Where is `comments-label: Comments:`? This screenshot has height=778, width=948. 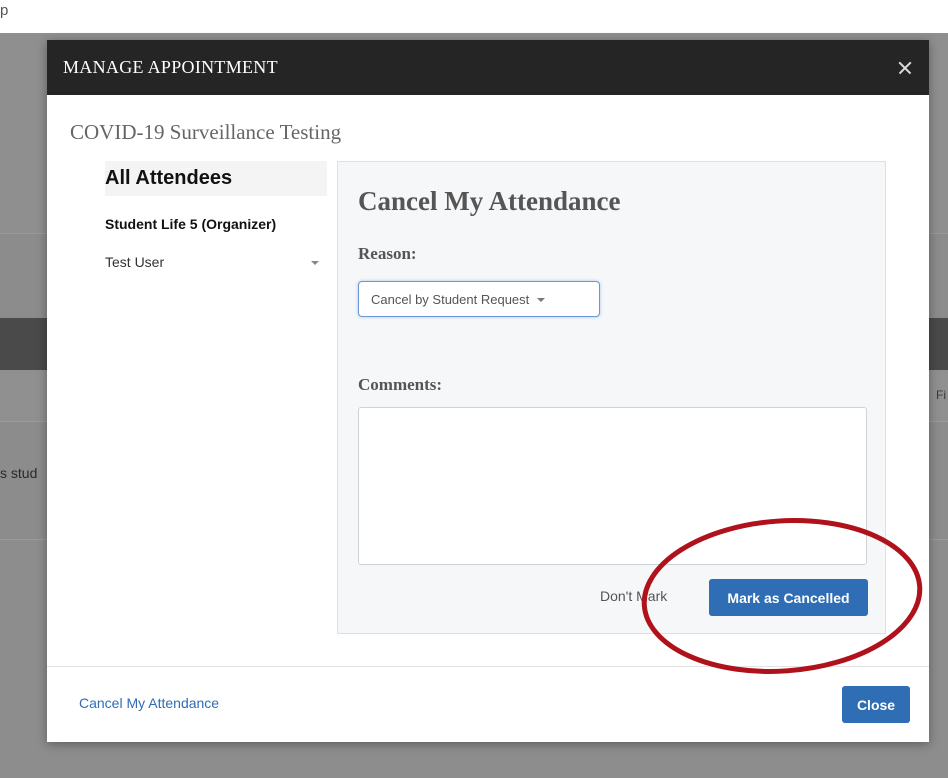
comments-label: Comments: is located at coordinates (400, 384).